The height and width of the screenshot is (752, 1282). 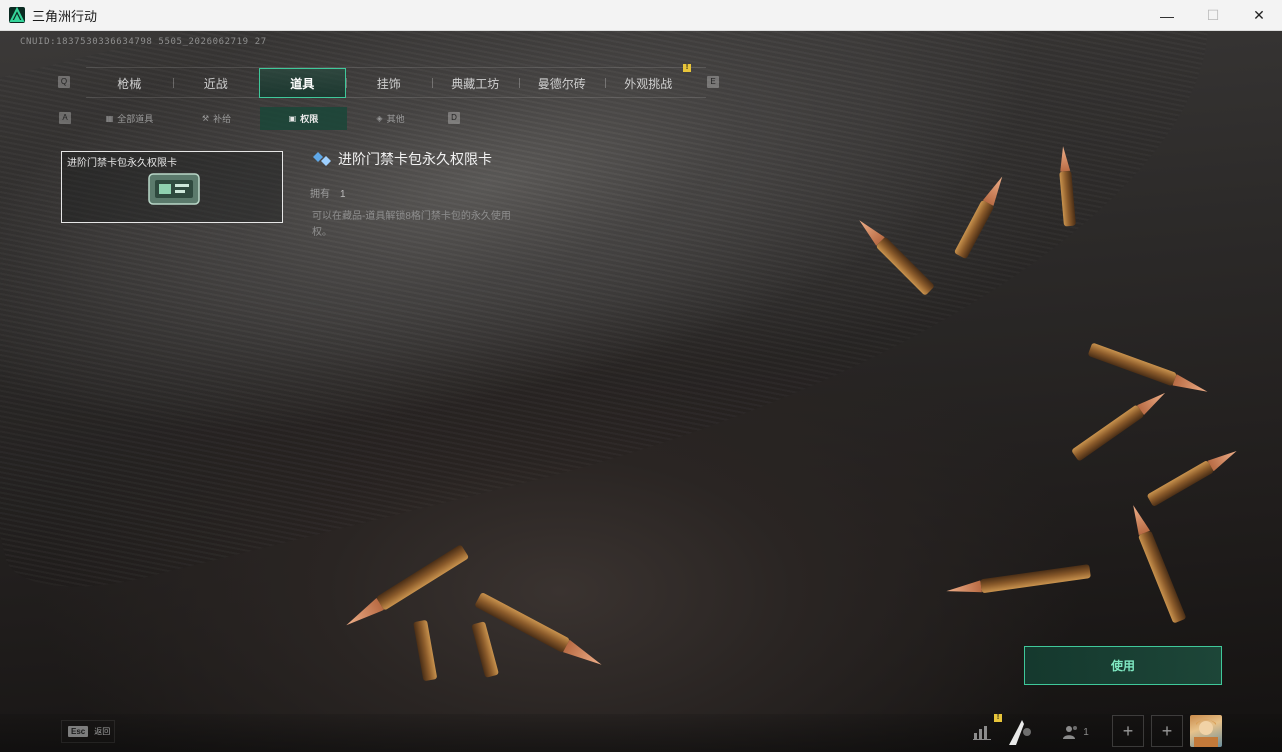 What do you see at coordinates (65, 118) in the screenshot?
I see `key-hint-a: A` at bounding box center [65, 118].